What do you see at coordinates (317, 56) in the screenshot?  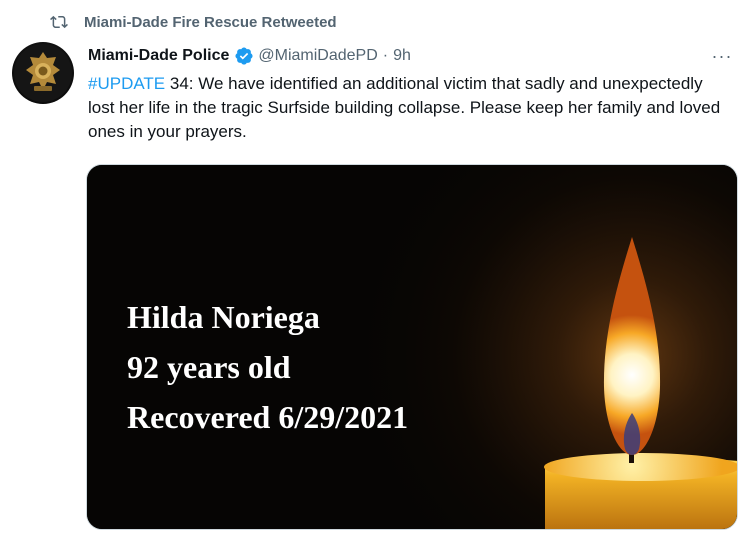 I see `author-handle: @MiamiDadePD` at bounding box center [317, 56].